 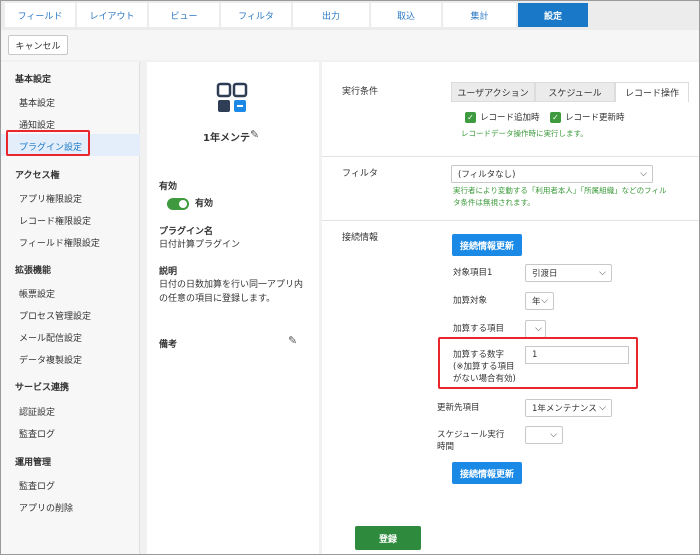 What do you see at coordinates (232, 97) in the screenshot?
I see `plugin-icon` at bounding box center [232, 97].